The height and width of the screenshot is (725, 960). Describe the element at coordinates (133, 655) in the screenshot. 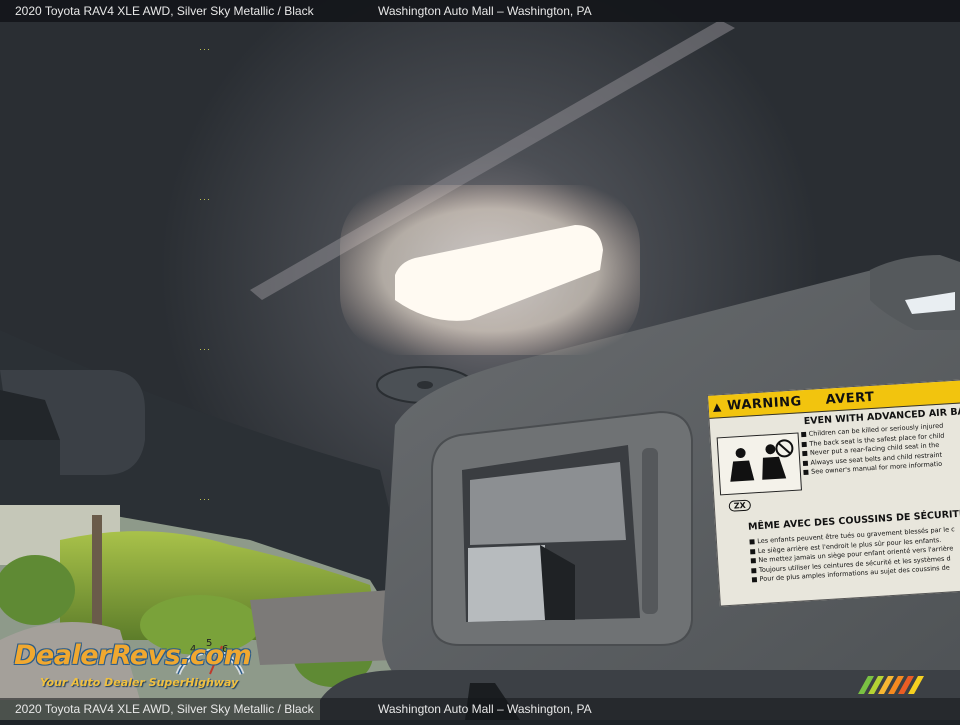

I see `dealerrevs-logo: DealerRevs.com` at that location.